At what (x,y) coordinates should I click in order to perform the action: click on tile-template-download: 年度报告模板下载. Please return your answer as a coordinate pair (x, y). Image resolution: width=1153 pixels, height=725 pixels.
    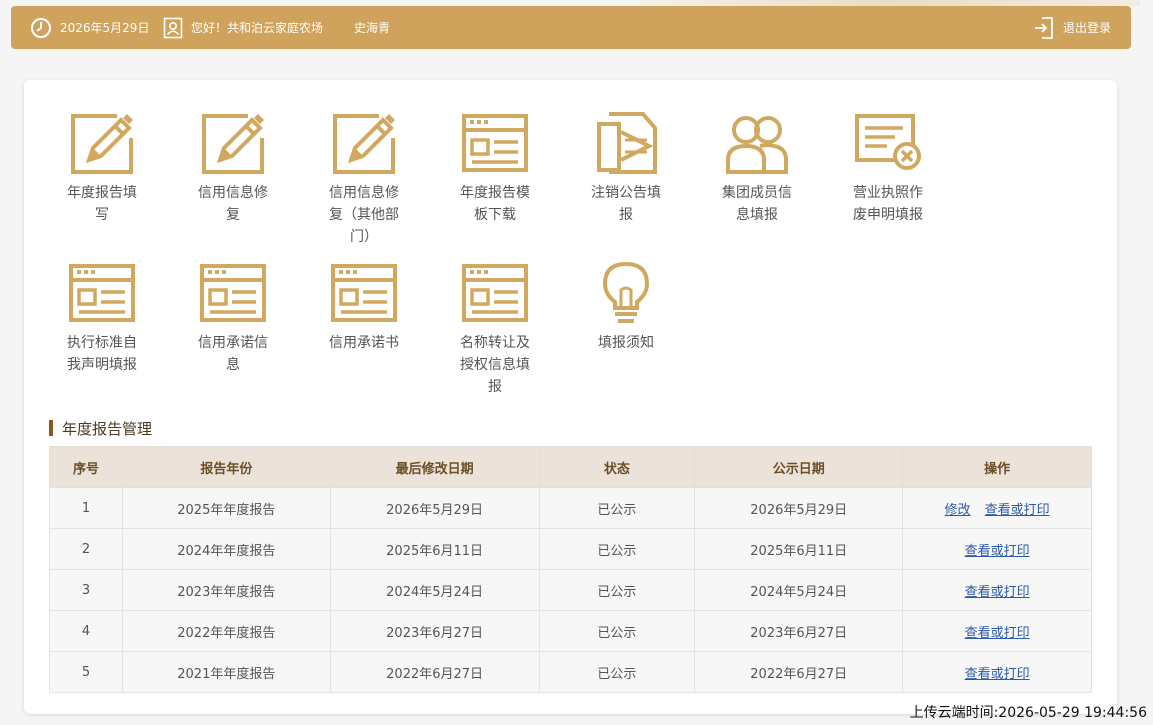
    Looking at the image, I should click on (495, 168).